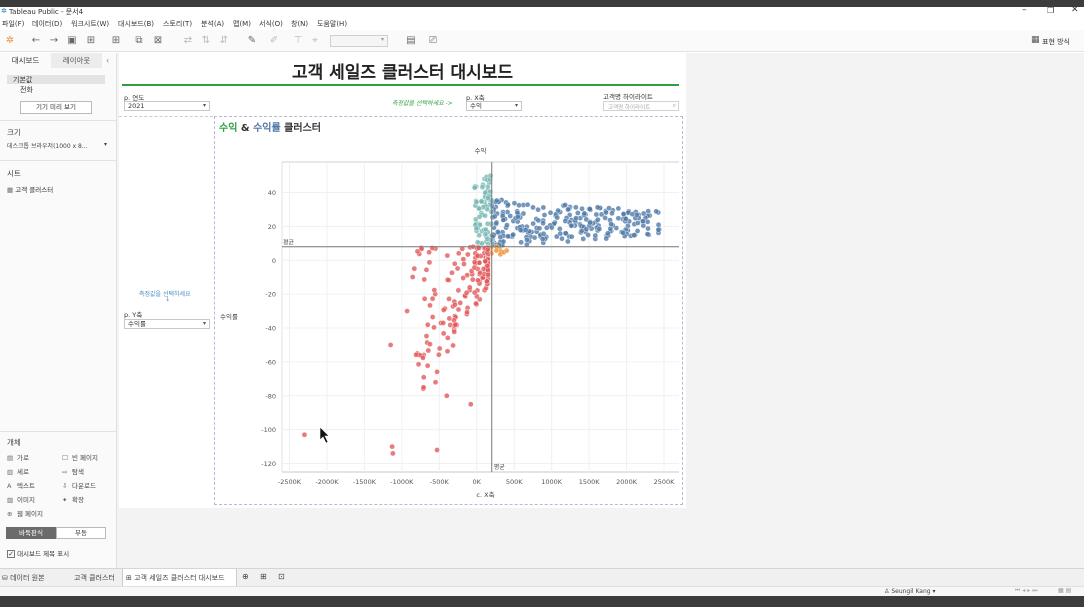 The image size is (1084, 607). Describe the element at coordinates (206, 41) in the screenshot. I see `sort-asc-icon: ⇅` at that location.